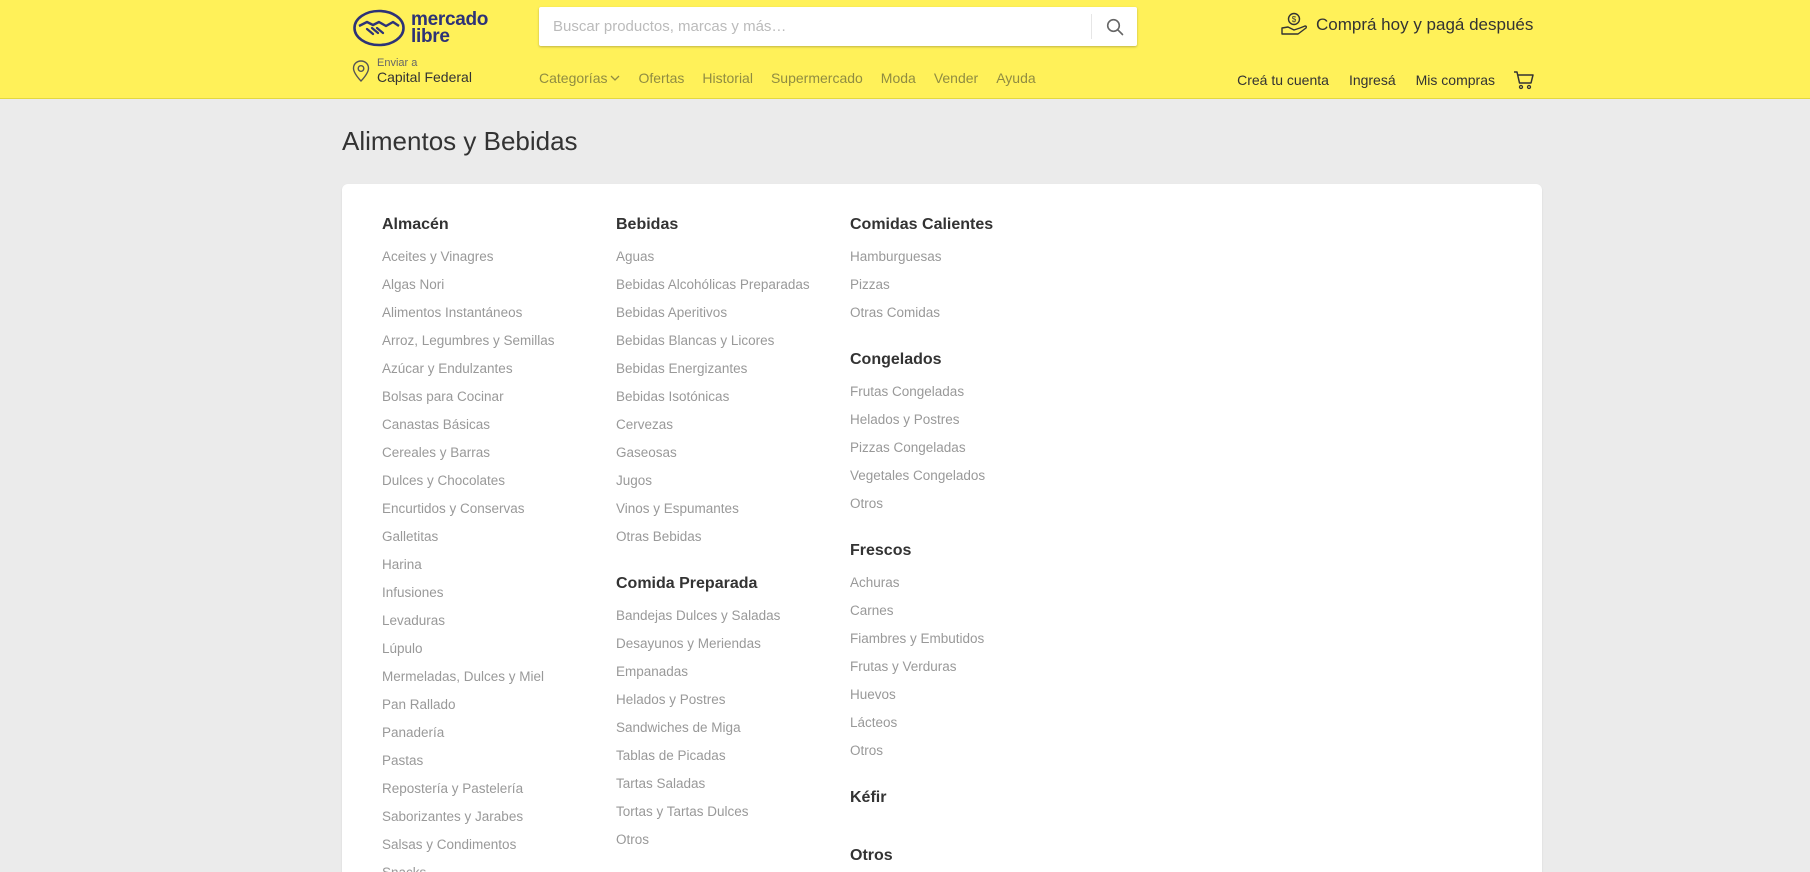 Image resolution: width=1810 pixels, height=872 pixels. Describe the element at coordinates (731, 761) in the screenshot. I see `subcategory-link: Tablas de Picadas` at that location.